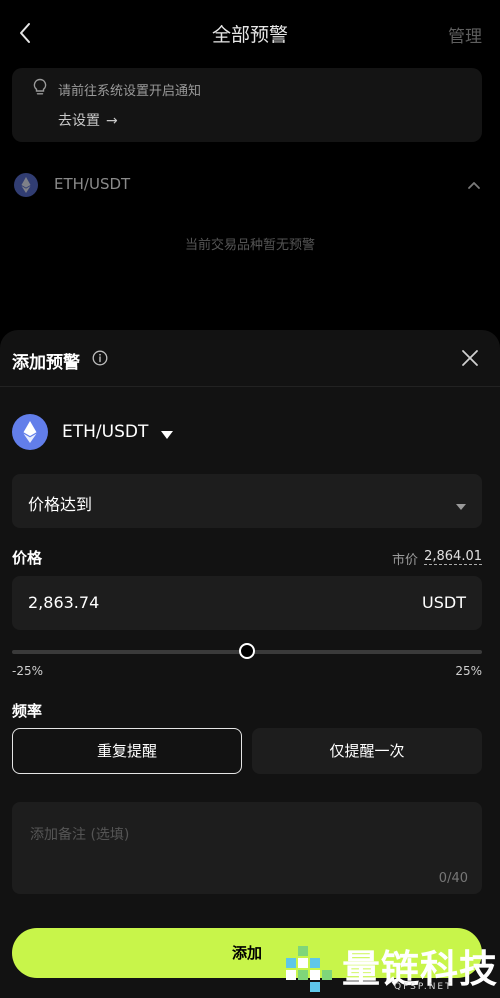 The height and width of the screenshot is (998, 500). Describe the element at coordinates (60, 504) in the screenshot. I see `condition-value: 价格达到` at that location.